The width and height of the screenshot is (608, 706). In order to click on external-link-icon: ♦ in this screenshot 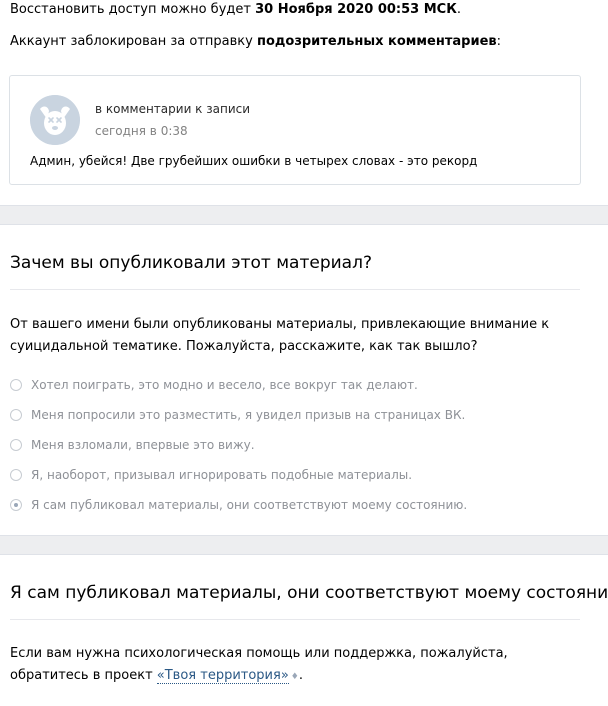, I will do `click(295, 677)`.